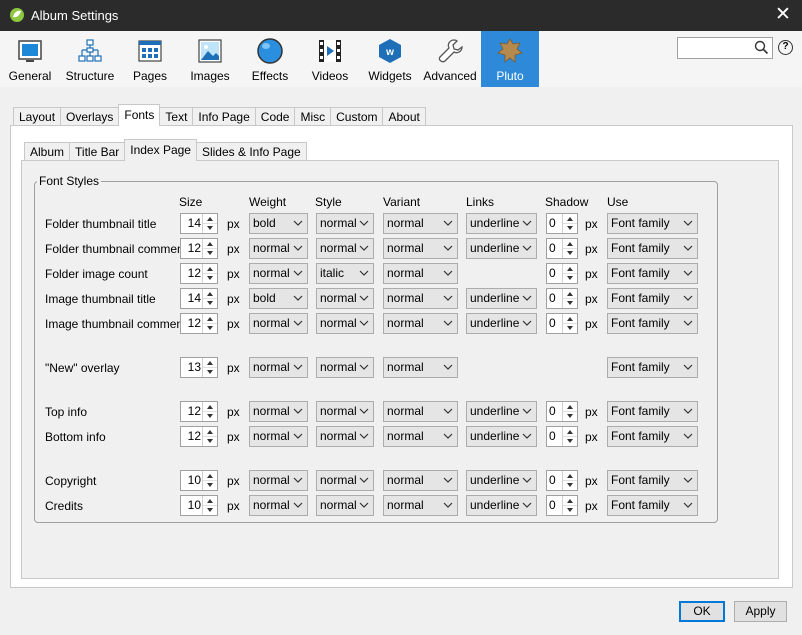 The height and width of the screenshot is (635, 802). What do you see at coordinates (47, 151) in the screenshot?
I see `subtab-album: Album` at bounding box center [47, 151].